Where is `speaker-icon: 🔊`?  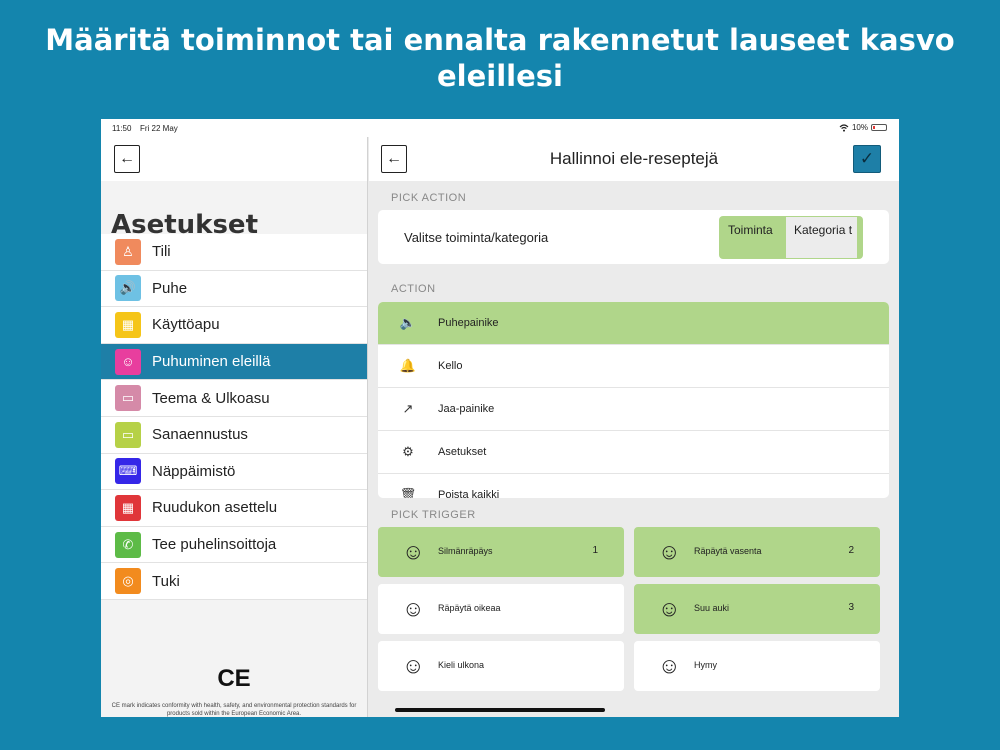 speaker-icon: 🔊 is located at coordinates (128, 288).